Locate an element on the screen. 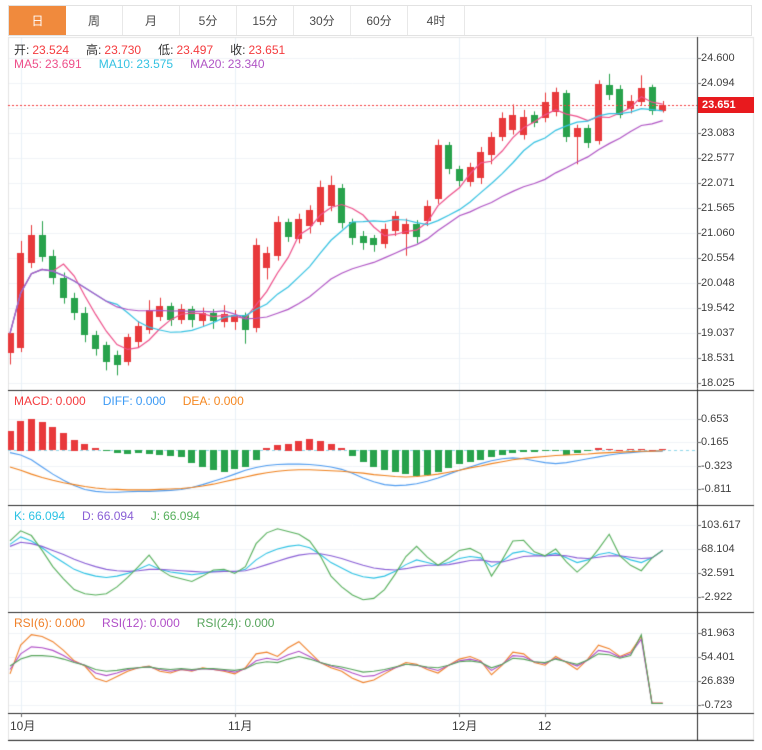  rsi-item: RSI(6): 0.000 is located at coordinates (51, 623).